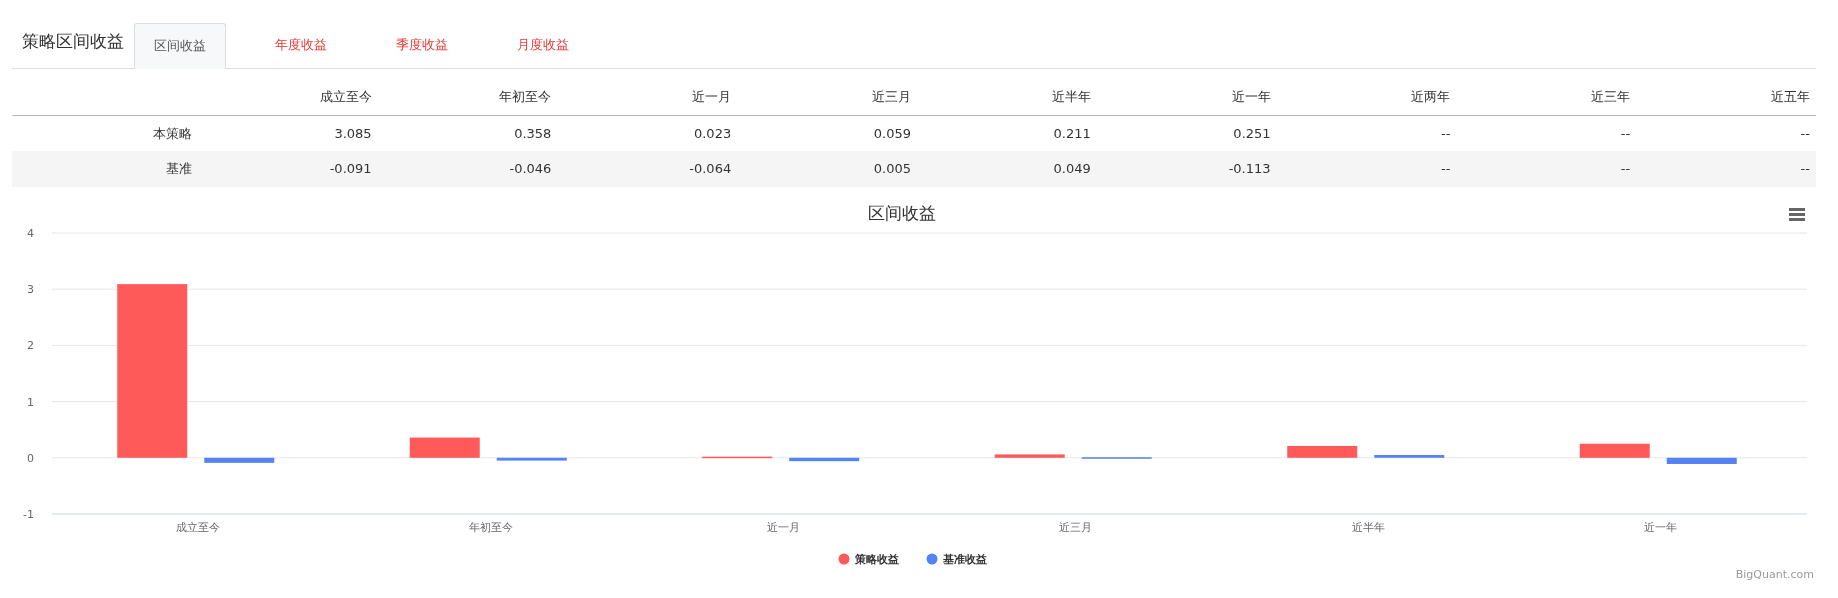 The height and width of the screenshot is (598, 1838). Describe the element at coordinates (105, 133) in the screenshot. I see `row-label: 本策略` at that location.